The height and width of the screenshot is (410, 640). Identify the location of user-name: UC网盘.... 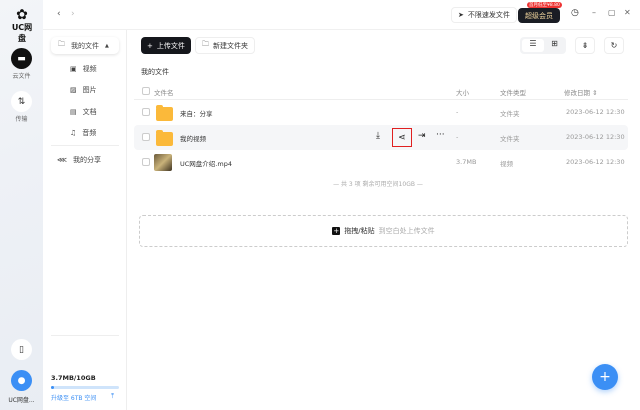
(21, 400).